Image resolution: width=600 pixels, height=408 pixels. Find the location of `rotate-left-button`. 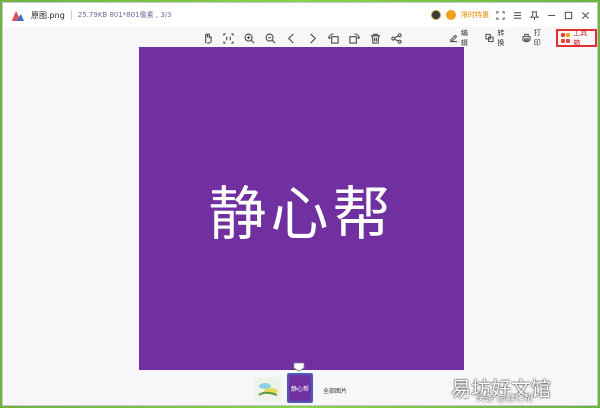

rotate-left-button is located at coordinates (333, 38).